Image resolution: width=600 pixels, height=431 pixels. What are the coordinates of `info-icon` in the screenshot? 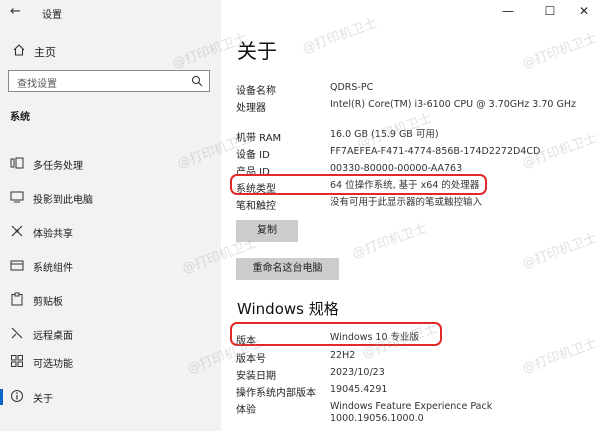 It's located at (17, 396).